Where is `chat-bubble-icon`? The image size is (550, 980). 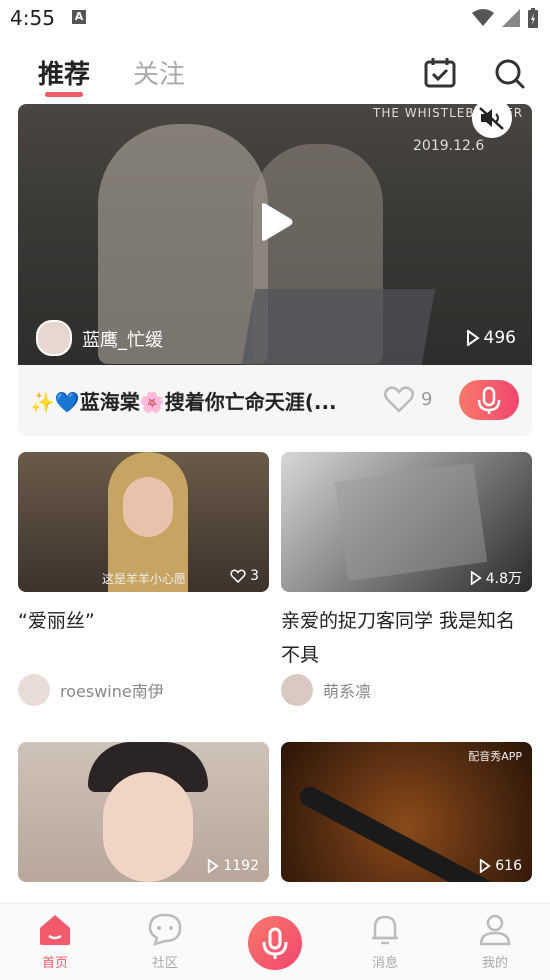 chat-bubble-icon is located at coordinates (165, 929).